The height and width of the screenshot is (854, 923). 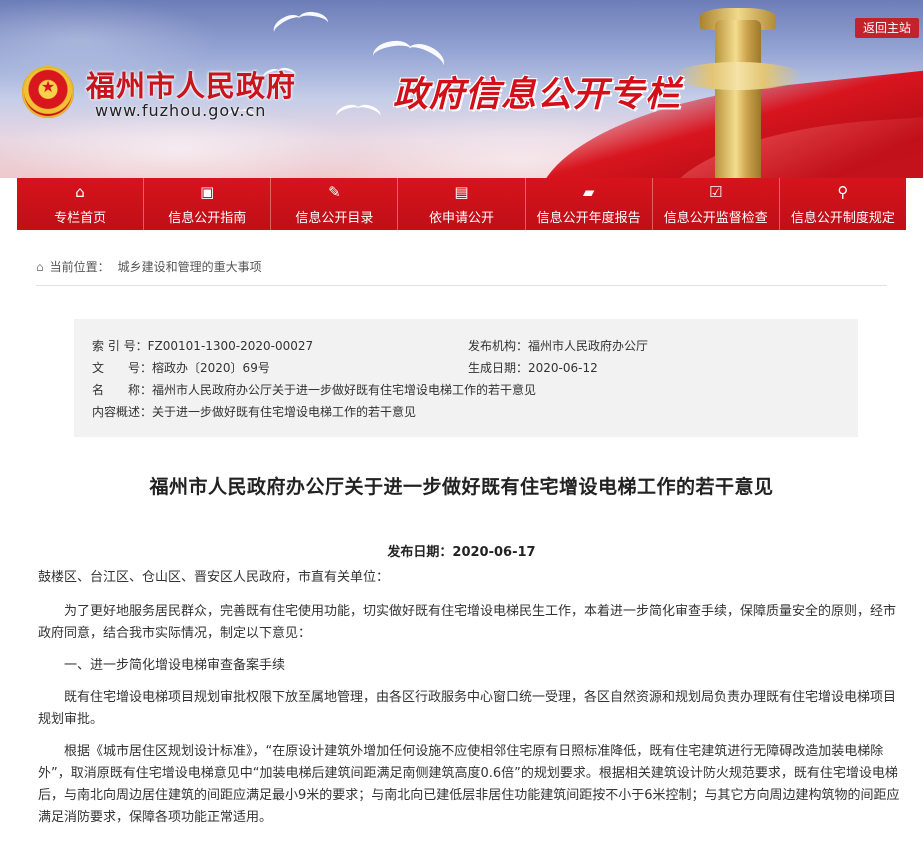 What do you see at coordinates (461, 191) in the screenshot?
I see `document-icon: ▤` at bounding box center [461, 191].